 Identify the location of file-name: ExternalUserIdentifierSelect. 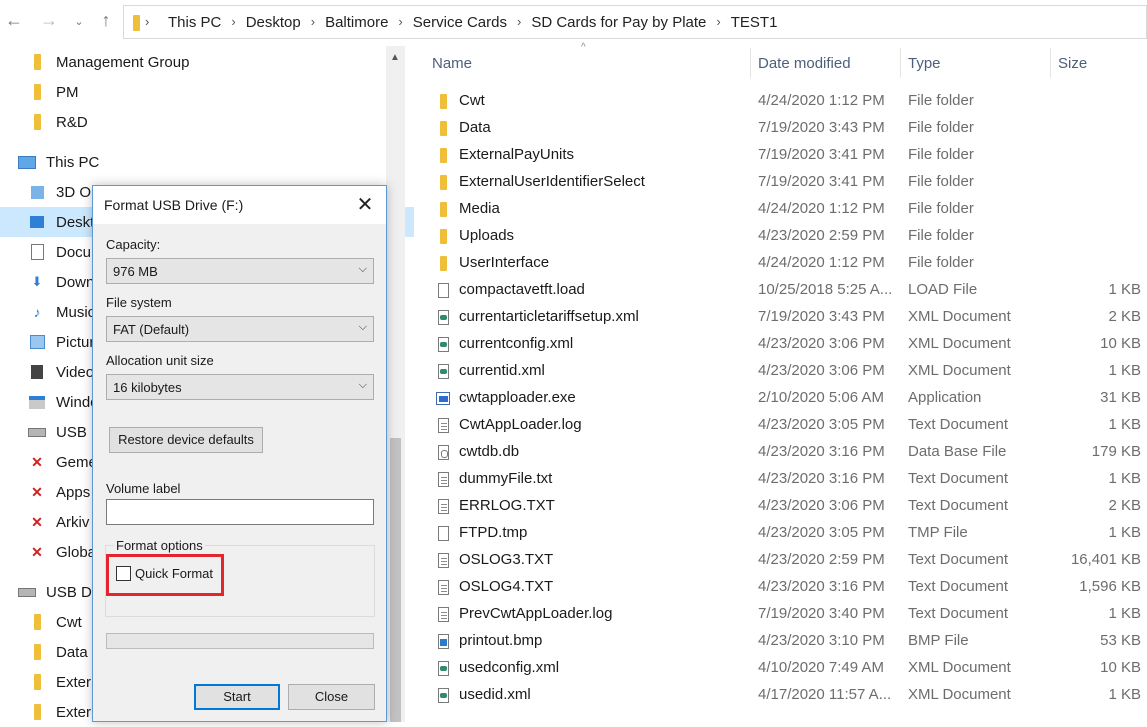
(552, 181).